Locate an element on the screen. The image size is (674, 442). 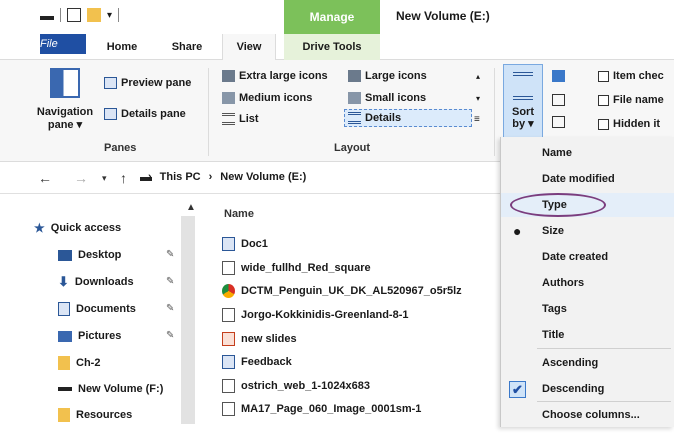
medium-icons-option: Medium icons is located at coordinates (267, 98).